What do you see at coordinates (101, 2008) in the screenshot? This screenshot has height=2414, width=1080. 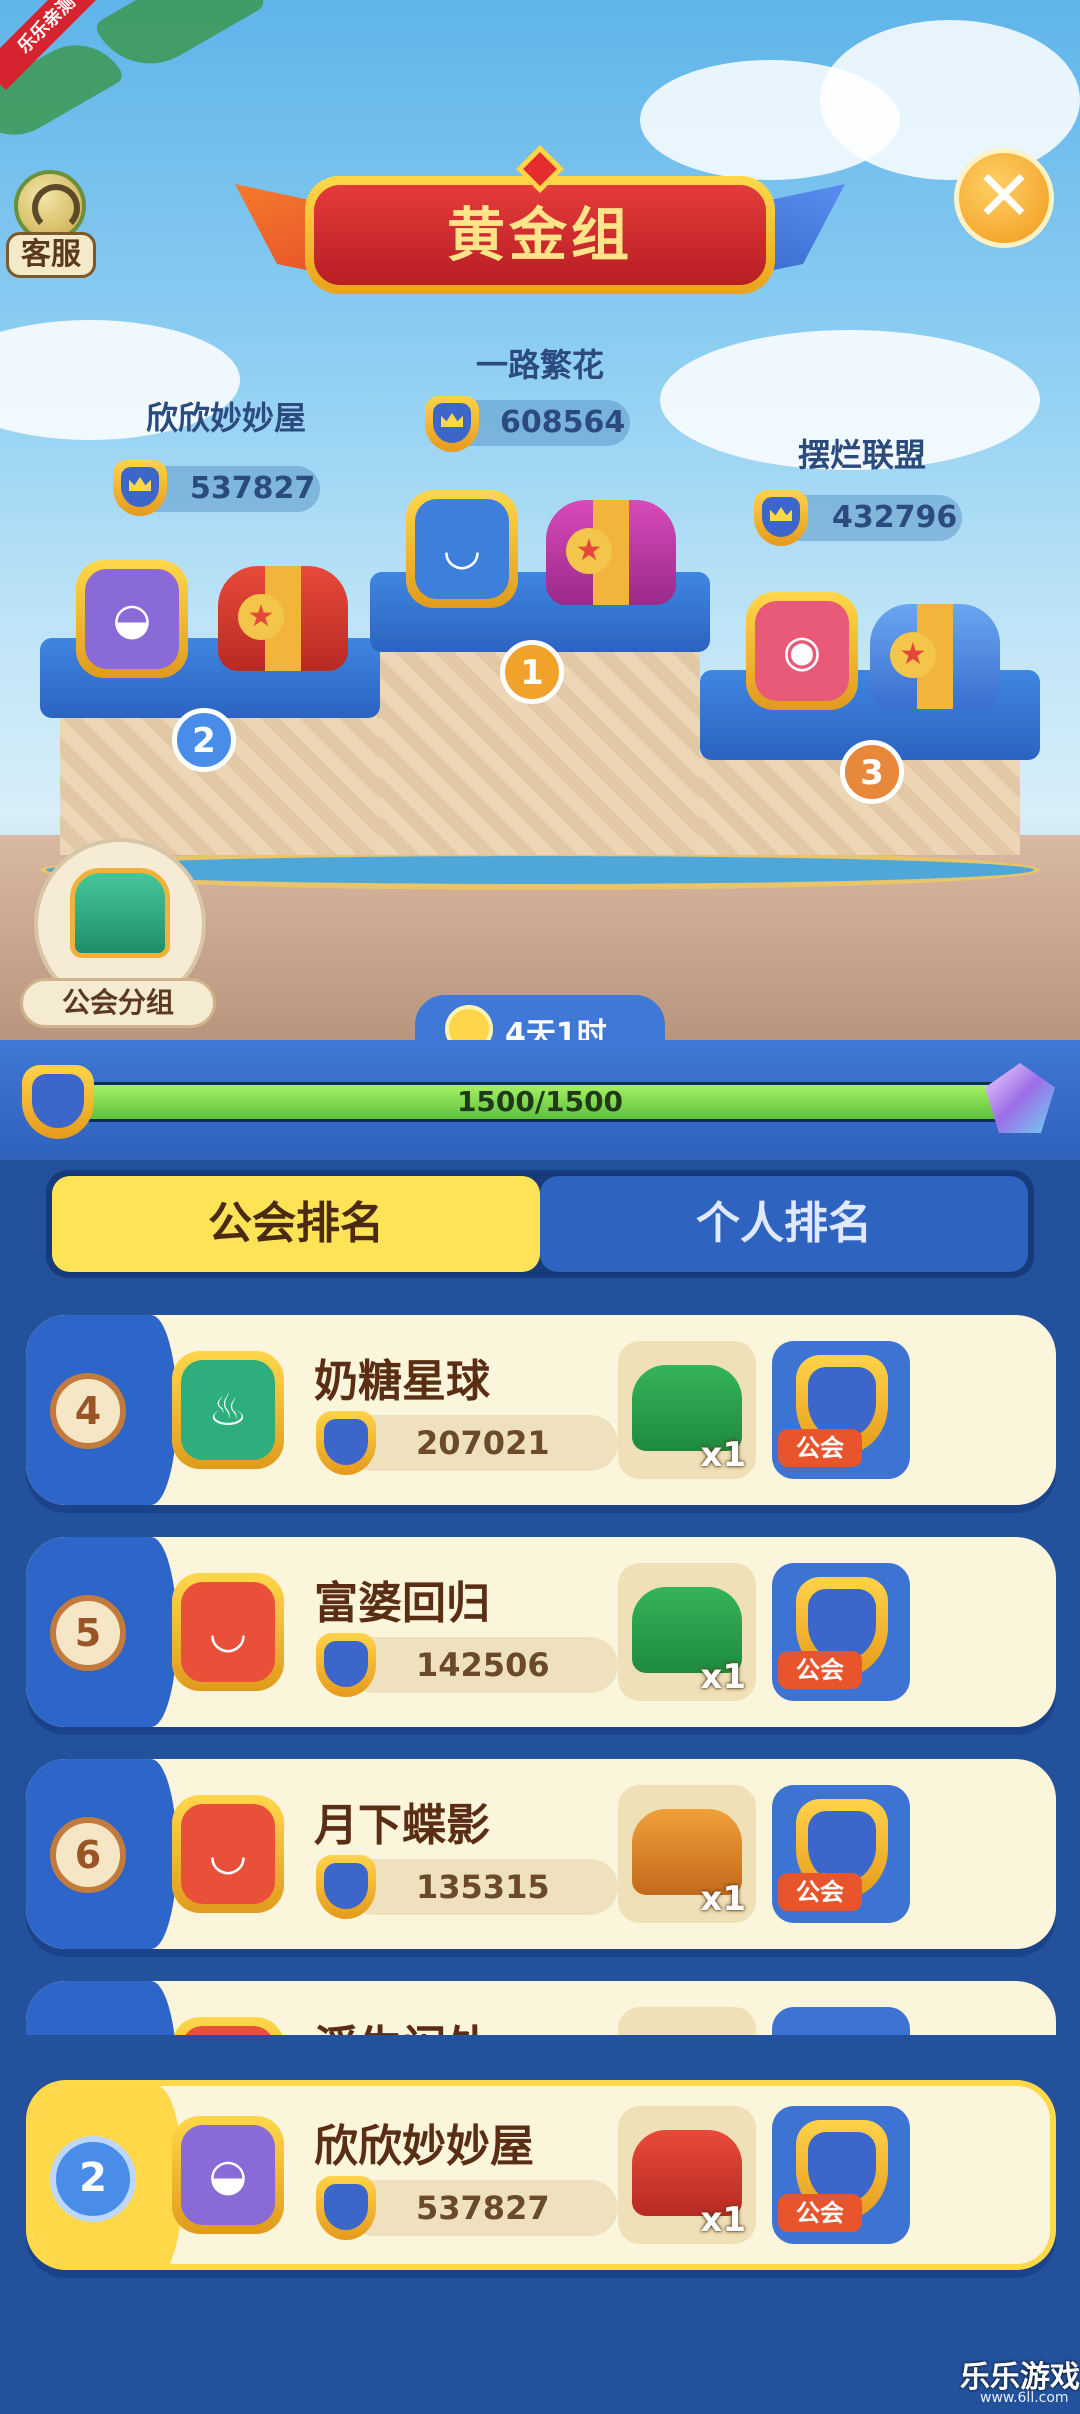 I see `rank-strip` at bounding box center [101, 2008].